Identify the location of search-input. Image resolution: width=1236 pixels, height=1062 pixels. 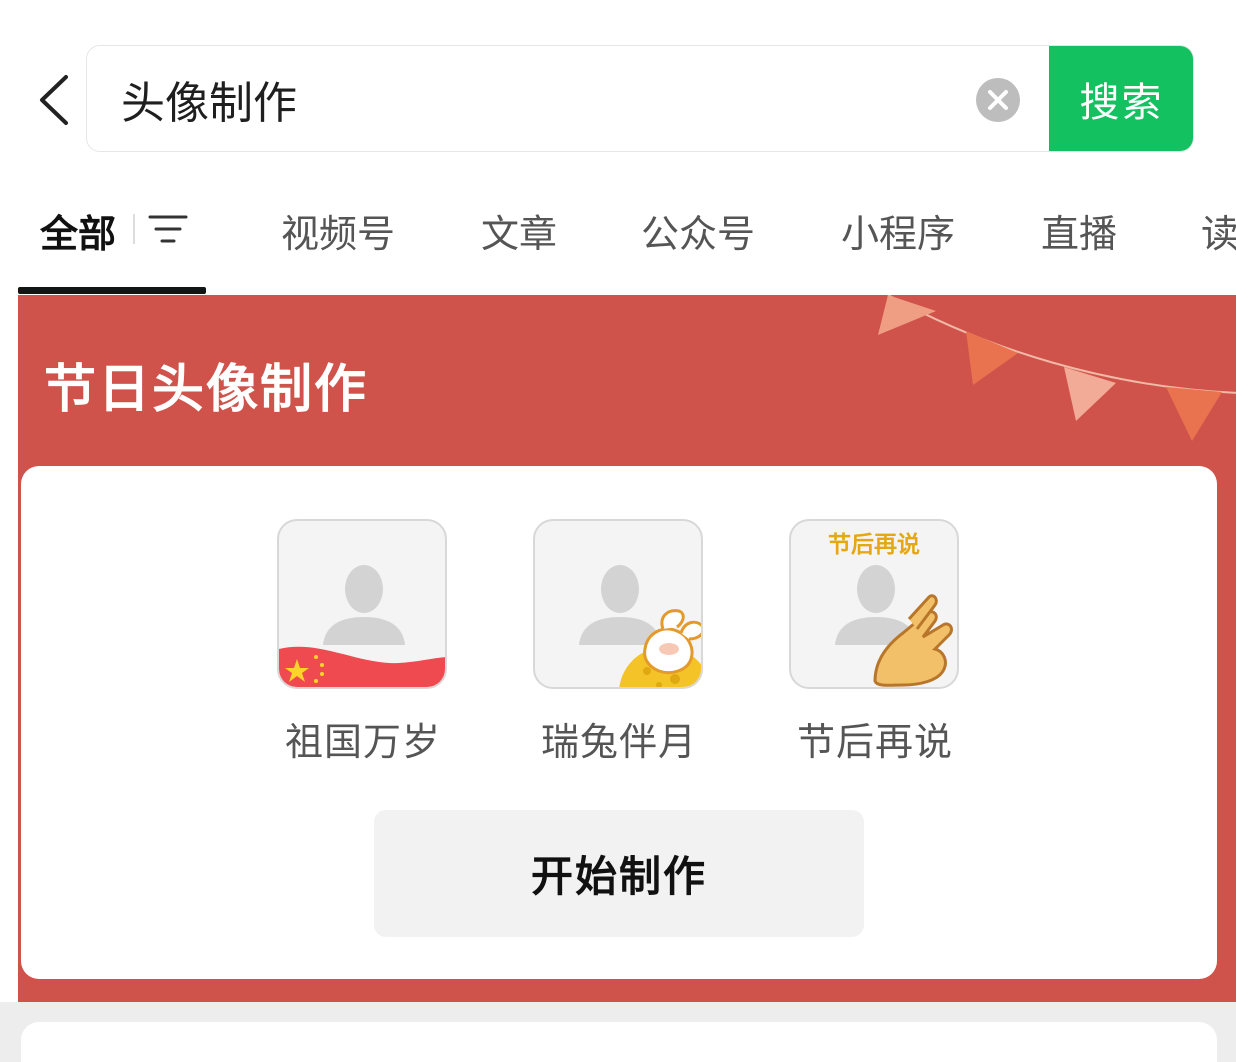
(536, 98).